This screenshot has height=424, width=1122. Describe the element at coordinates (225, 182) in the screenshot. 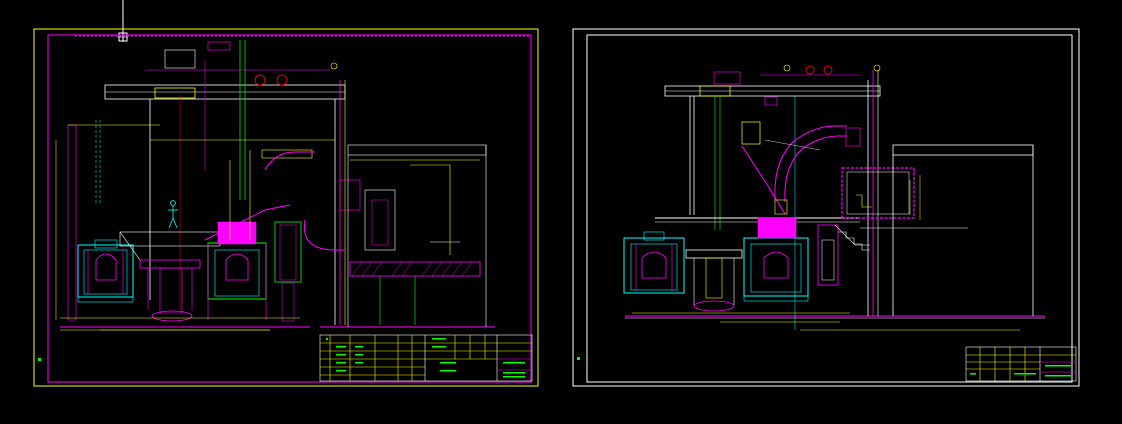

I see `left-crane-beam` at that location.